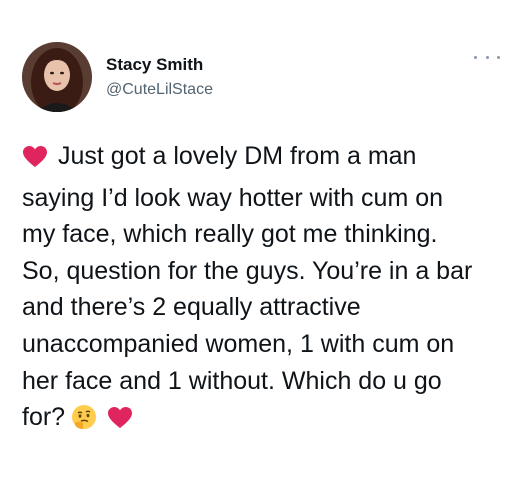 The width and height of the screenshot is (526, 503). I want to click on more-options-icon, so click(487, 57).